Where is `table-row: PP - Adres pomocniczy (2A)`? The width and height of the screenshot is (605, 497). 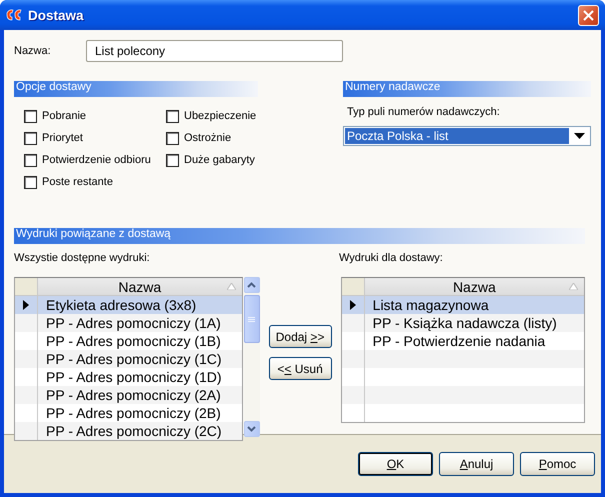
table-row: PP - Adres pomocniczy (2A) is located at coordinates (128, 395).